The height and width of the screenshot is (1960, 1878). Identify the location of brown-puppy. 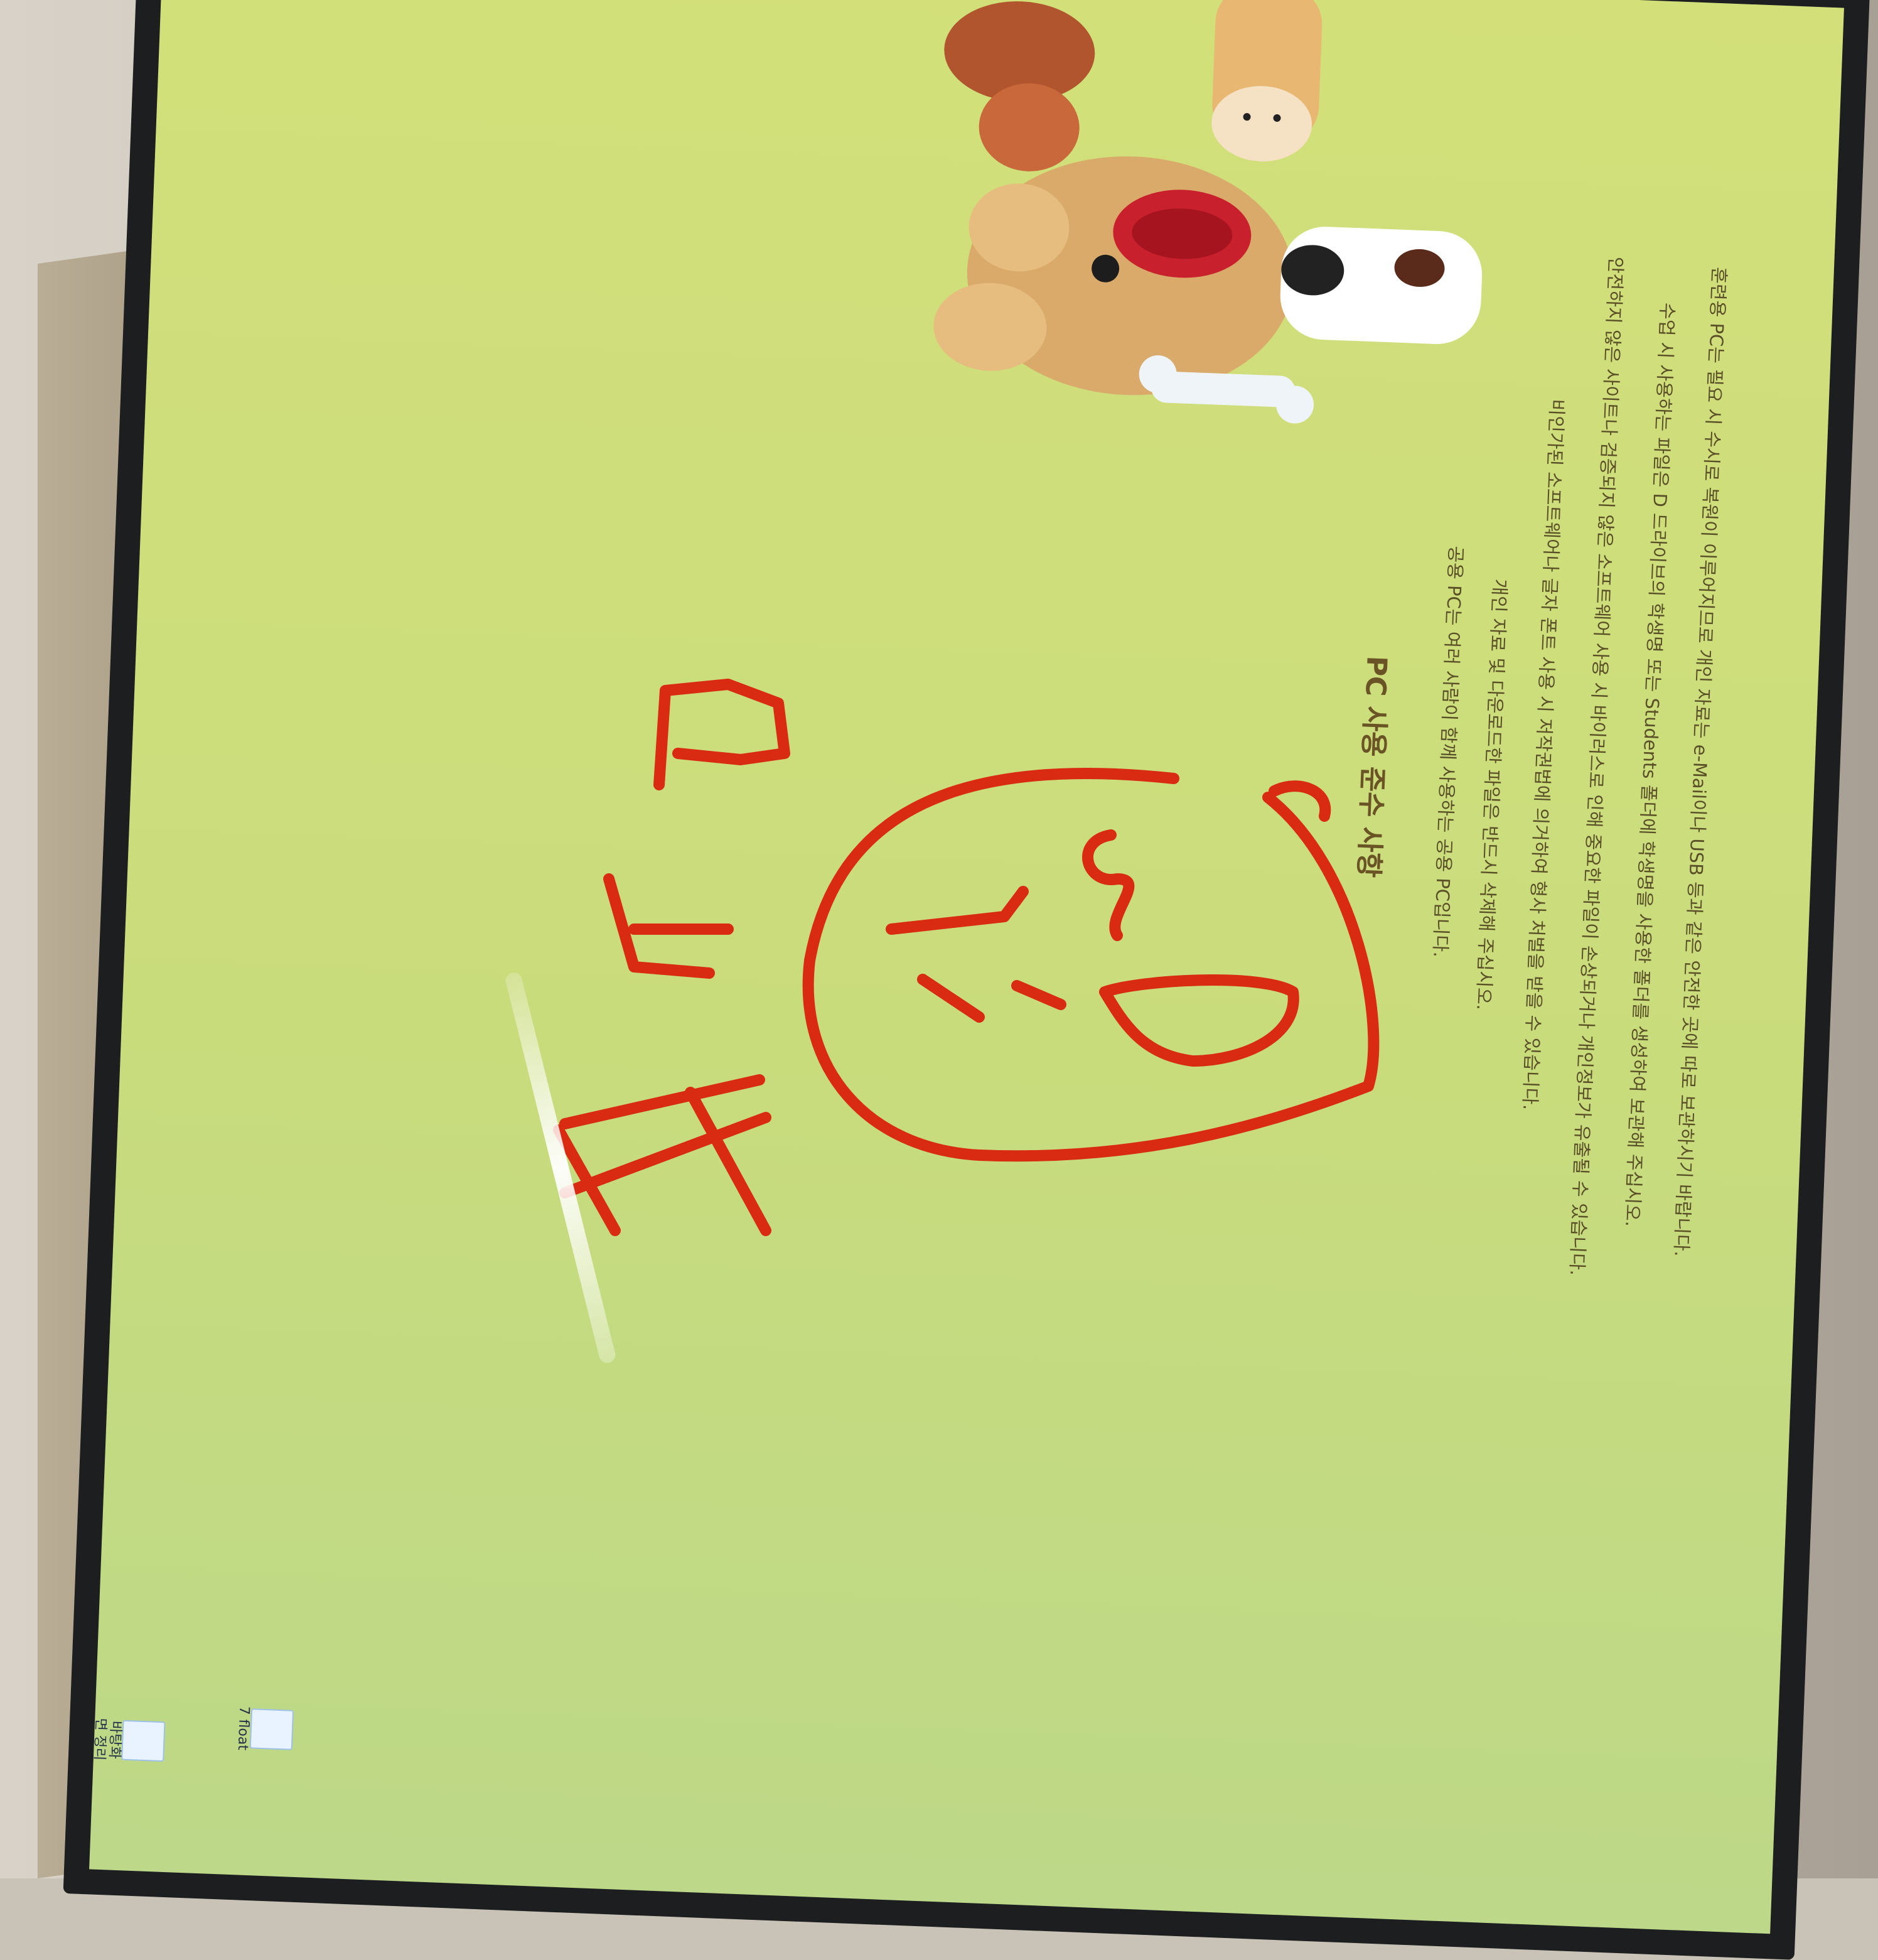
(1019, 86).